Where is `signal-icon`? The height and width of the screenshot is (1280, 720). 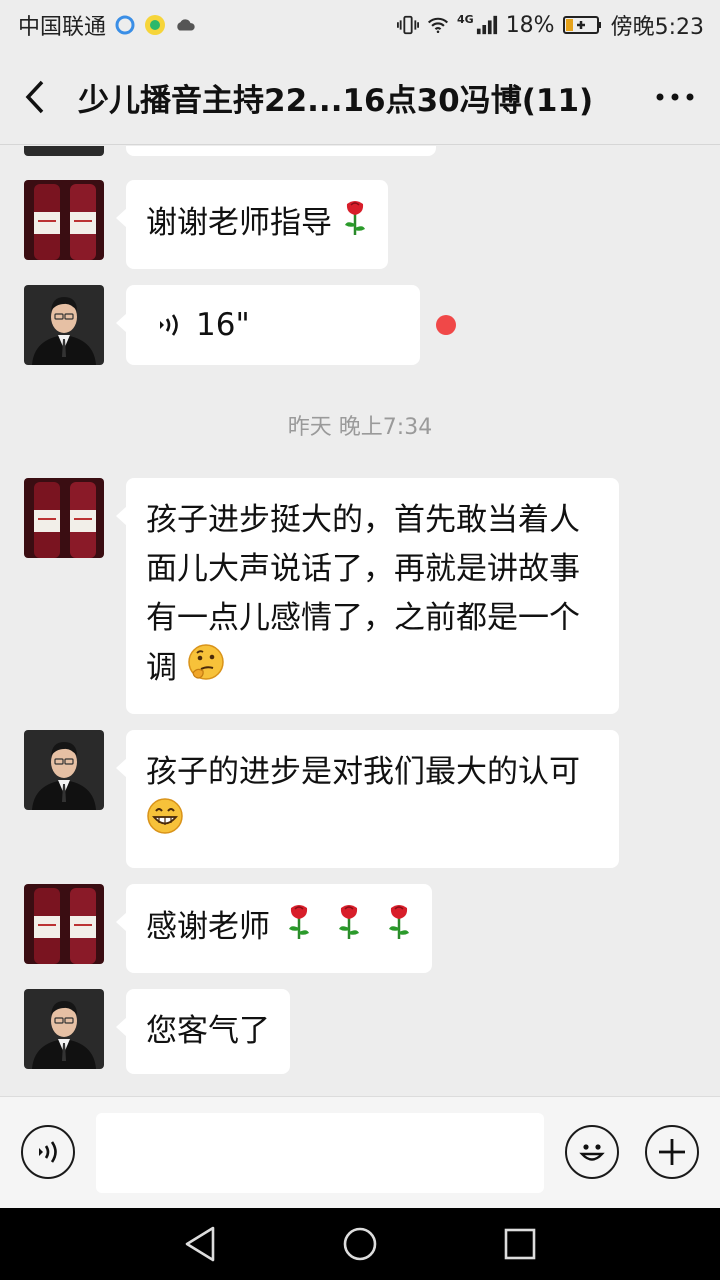 signal-icon is located at coordinates (487, 25).